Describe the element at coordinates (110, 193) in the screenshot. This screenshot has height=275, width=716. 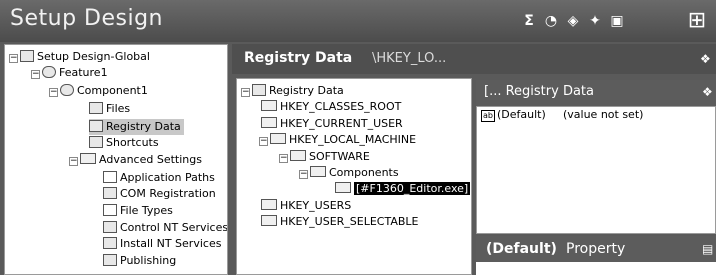
I see `com-icon` at that location.